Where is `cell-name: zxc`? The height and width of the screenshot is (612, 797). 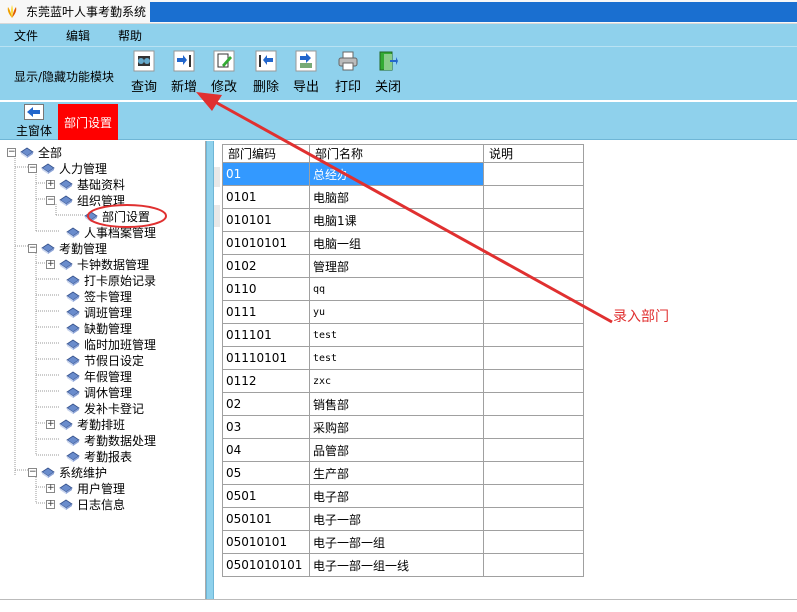 cell-name: zxc is located at coordinates (396, 381).